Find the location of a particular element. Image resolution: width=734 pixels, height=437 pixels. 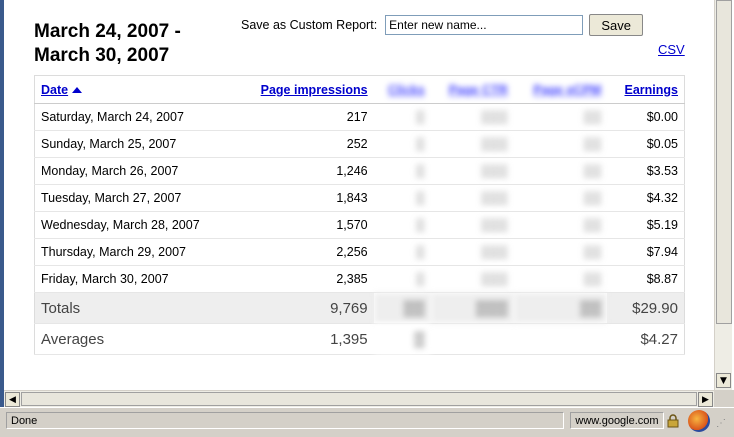

row-date: Friday, March 30, 2007 is located at coordinates (134, 279).